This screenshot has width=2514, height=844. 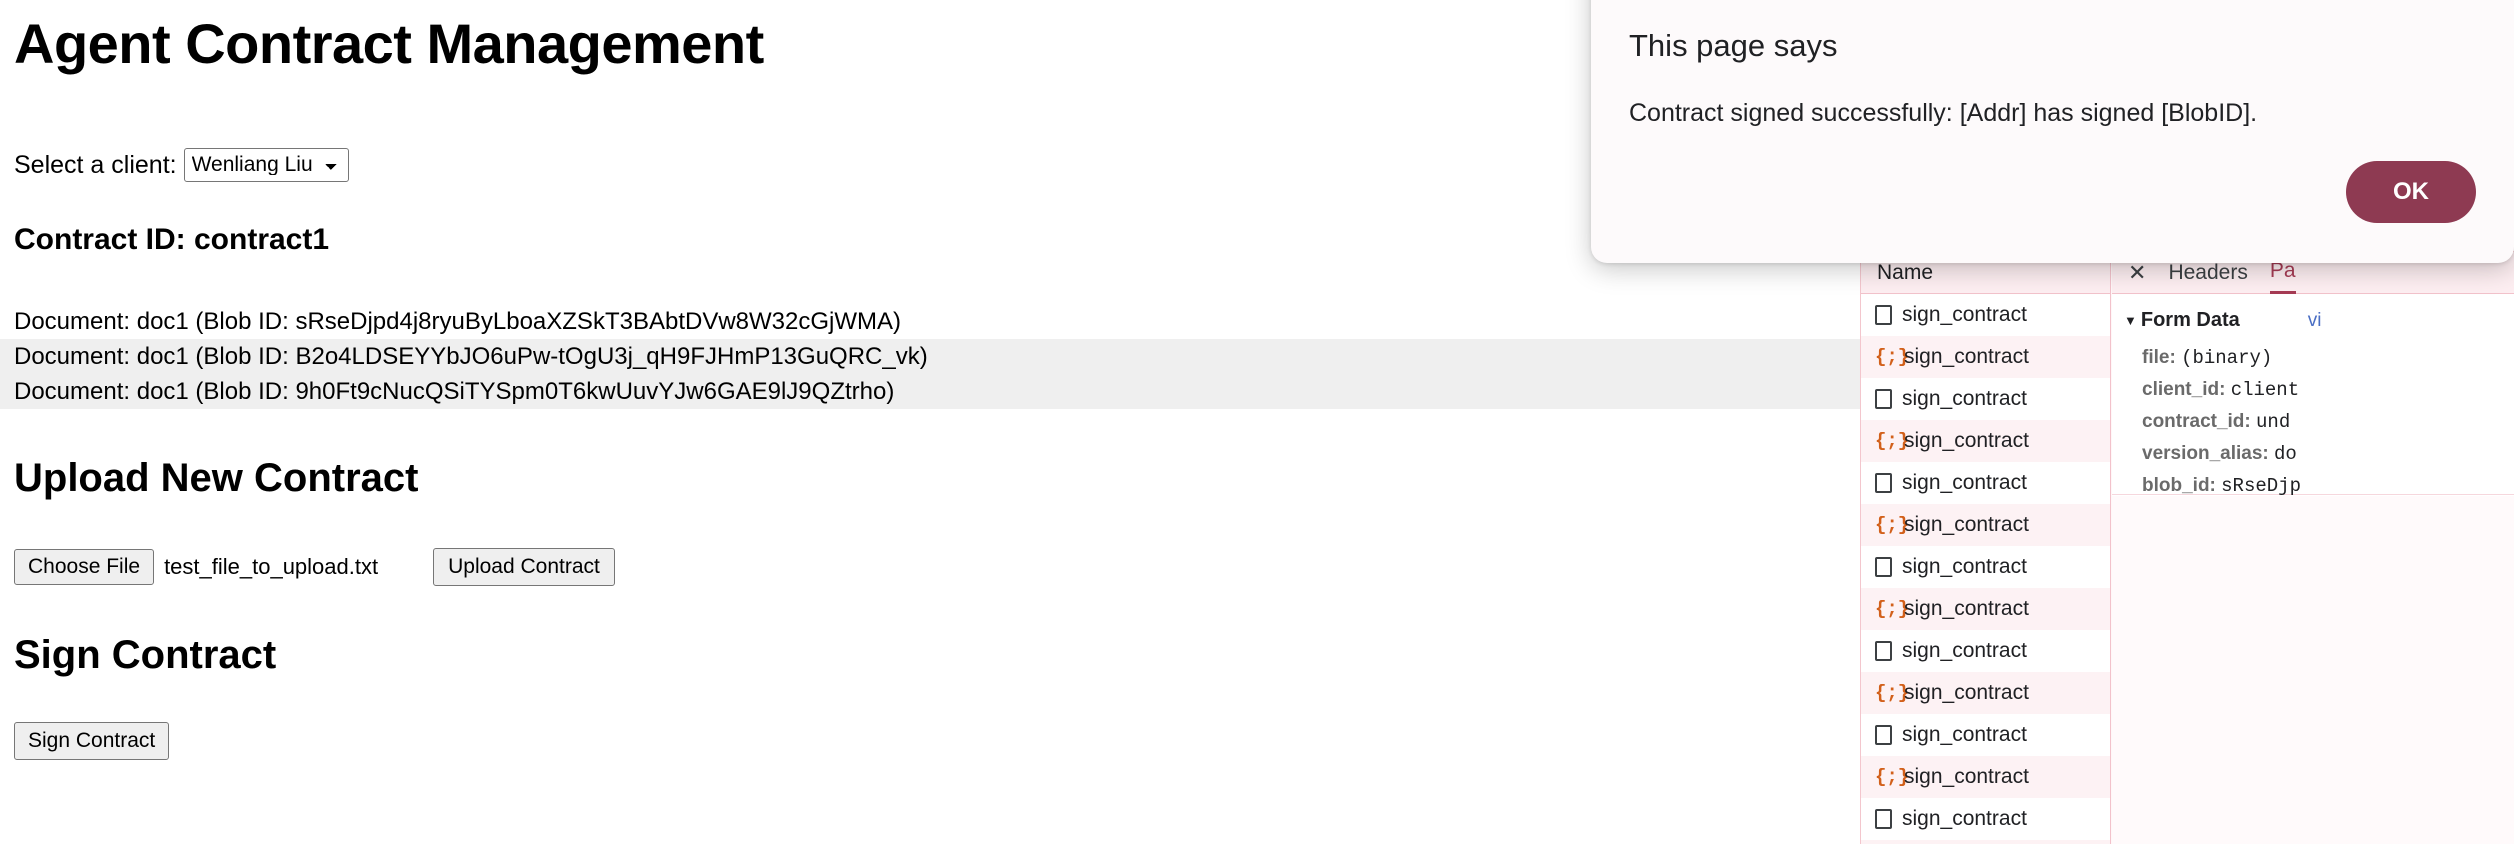 What do you see at coordinates (2182, 485) in the screenshot?
I see `form-data-key: blob_id:` at bounding box center [2182, 485].